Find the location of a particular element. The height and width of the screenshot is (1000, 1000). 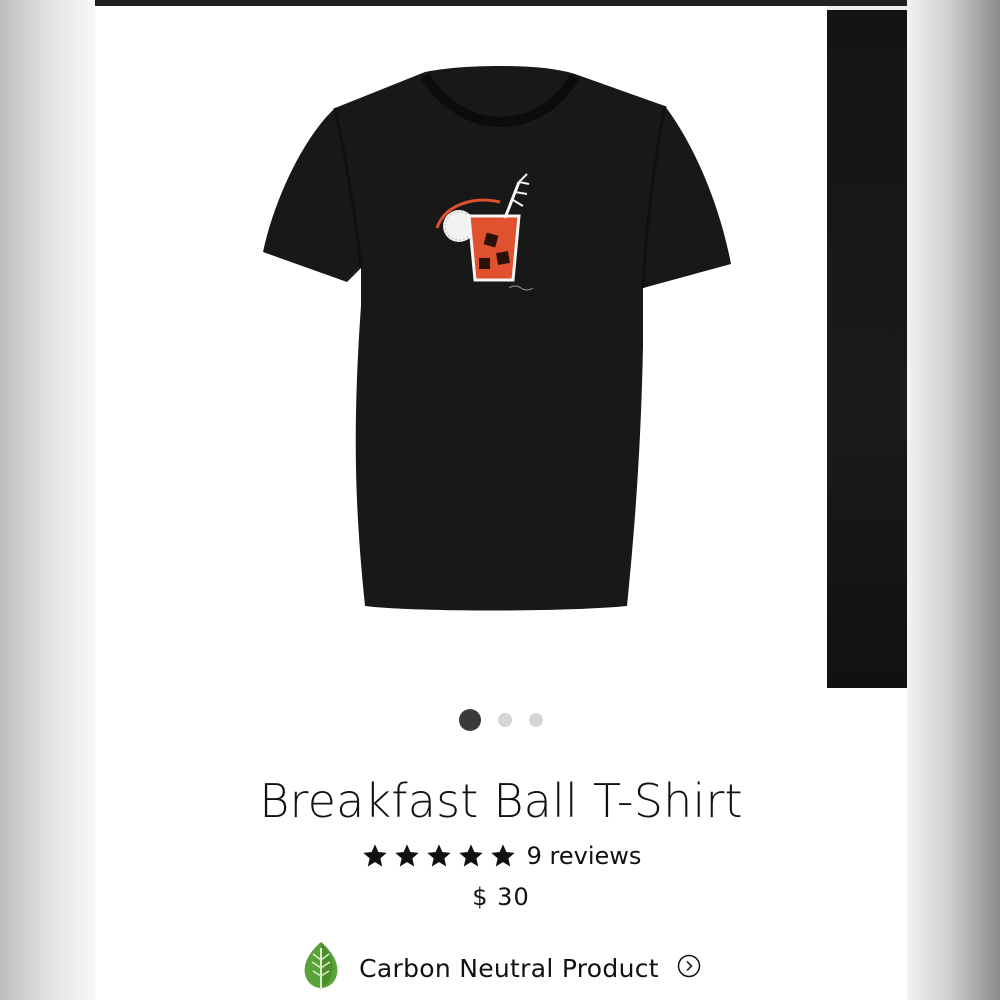

right-blurred-edge is located at coordinates (953, 500).